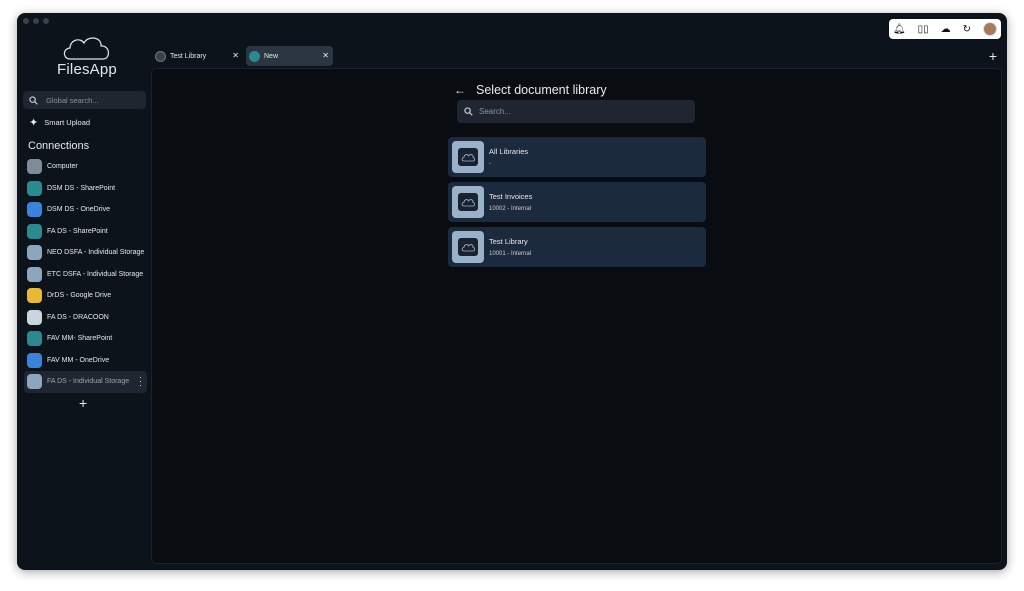 The image size is (1024, 591). I want to click on connection-item: FA DS - Individual Storage · · ·, so click(85, 382).